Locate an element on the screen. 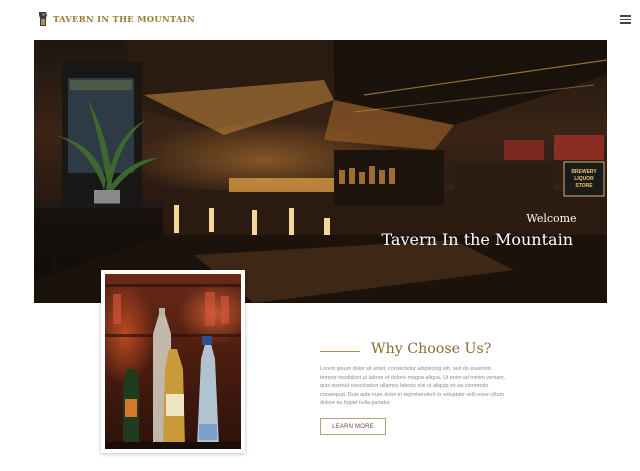 Image resolution: width=640 pixels, height=471 pixels. section-divider-line is located at coordinates (340, 351).